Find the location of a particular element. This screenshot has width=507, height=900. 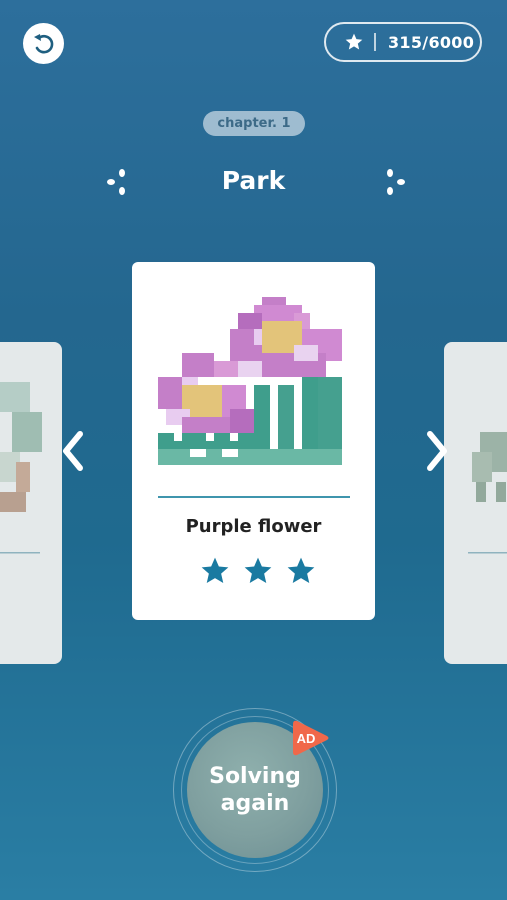

ad-badge-label: AD is located at coordinates (306, 738).